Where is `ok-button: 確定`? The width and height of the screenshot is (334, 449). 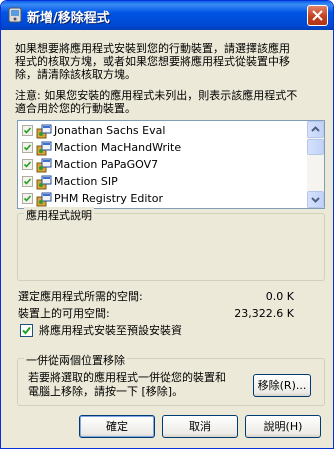 ok-button: 確定 is located at coordinates (117, 426).